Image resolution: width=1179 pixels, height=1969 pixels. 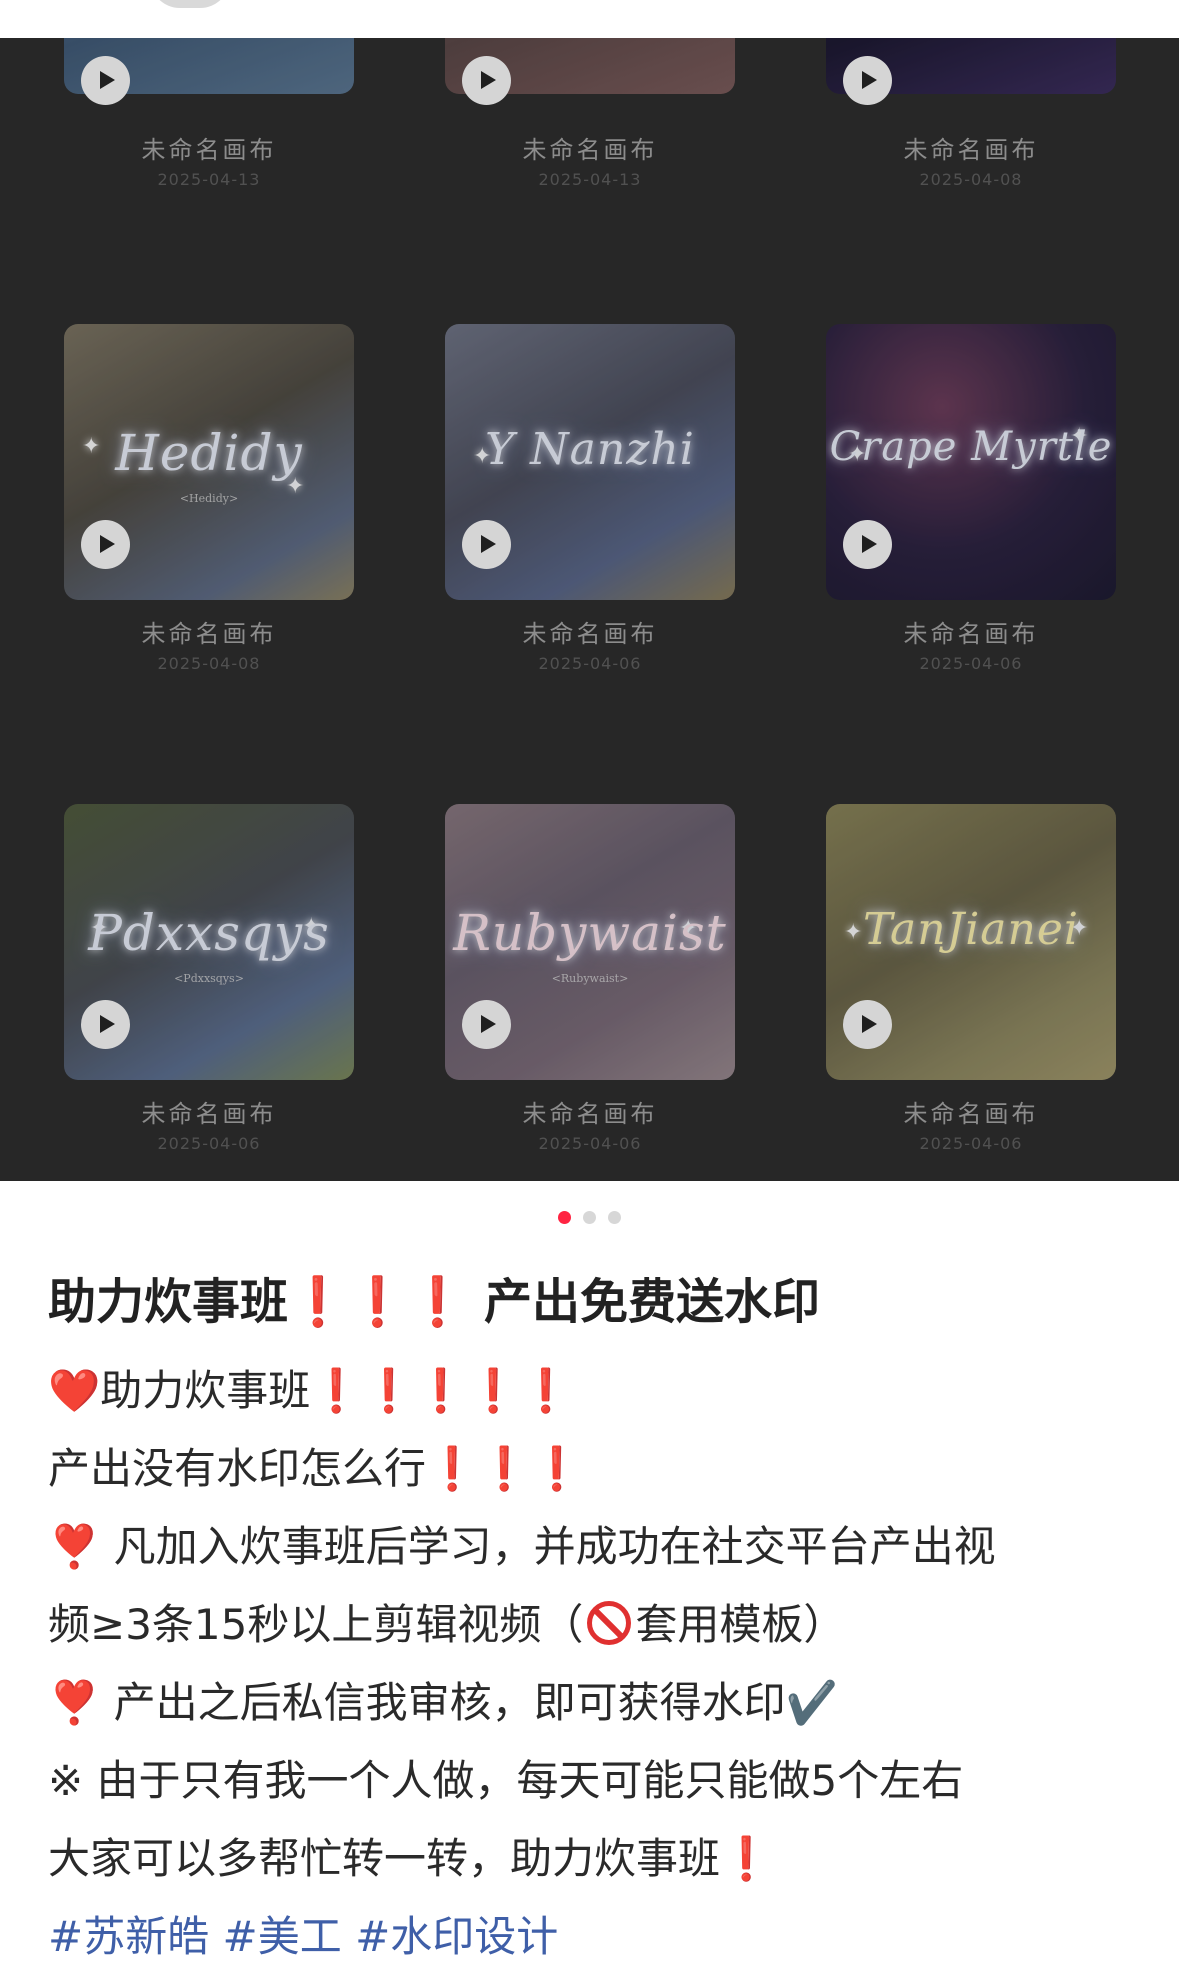 I want to click on body-text: 套用模板）, so click(x=740, y=1624).